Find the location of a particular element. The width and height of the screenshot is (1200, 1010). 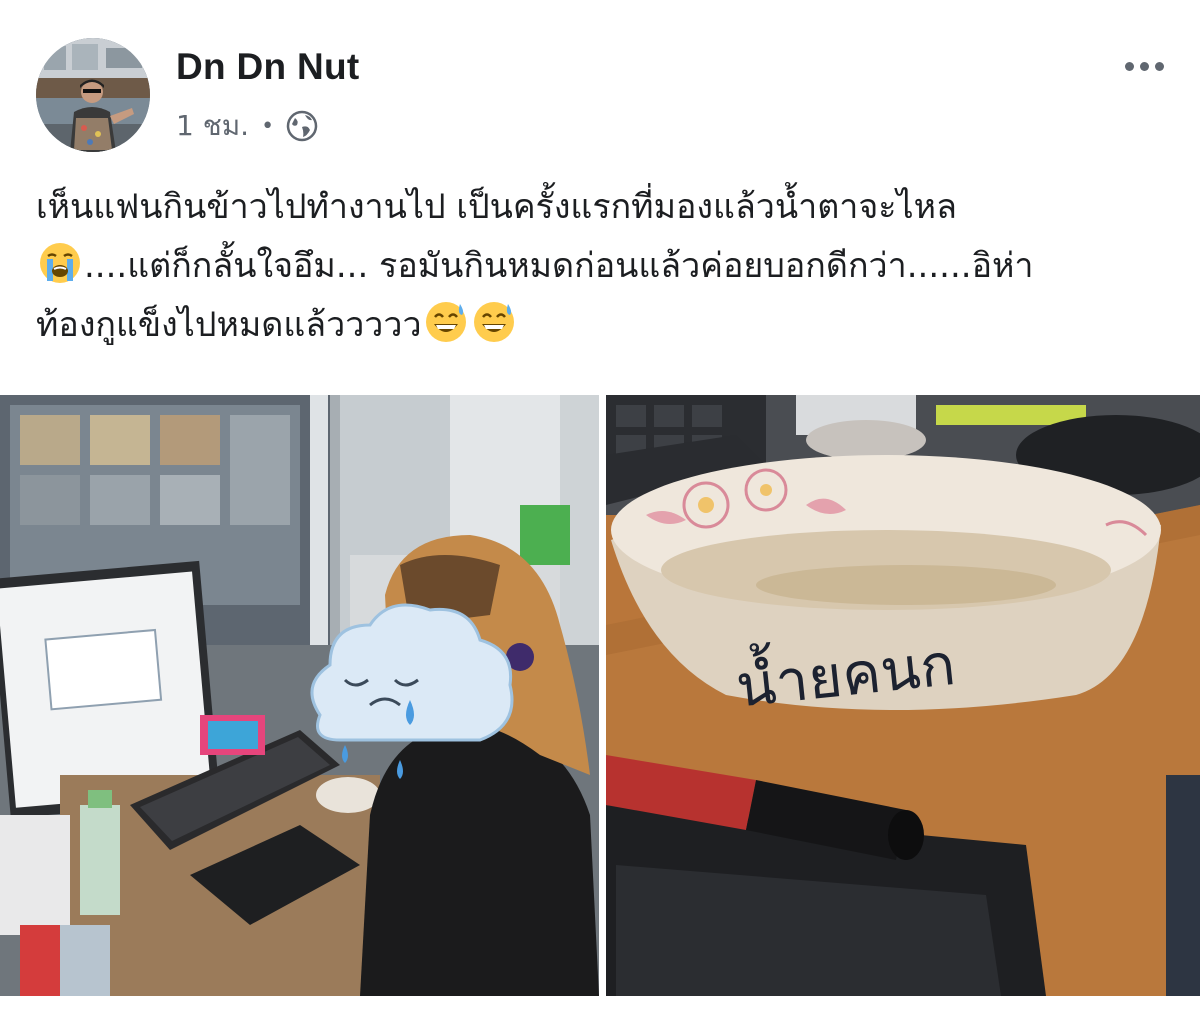

post-time: 1 ชม. is located at coordinates (212, 126).